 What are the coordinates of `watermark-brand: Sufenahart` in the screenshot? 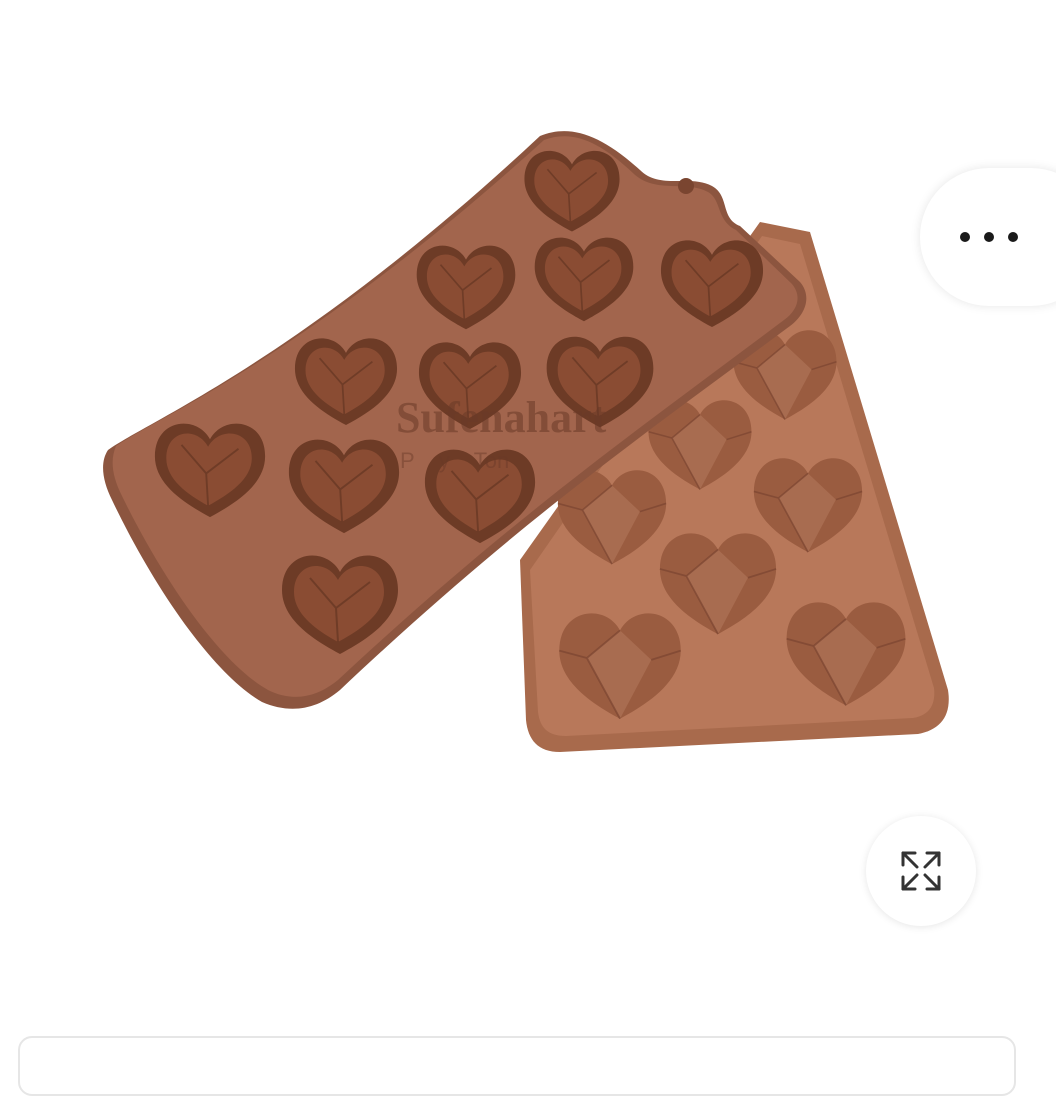 It's located at (501, 417).